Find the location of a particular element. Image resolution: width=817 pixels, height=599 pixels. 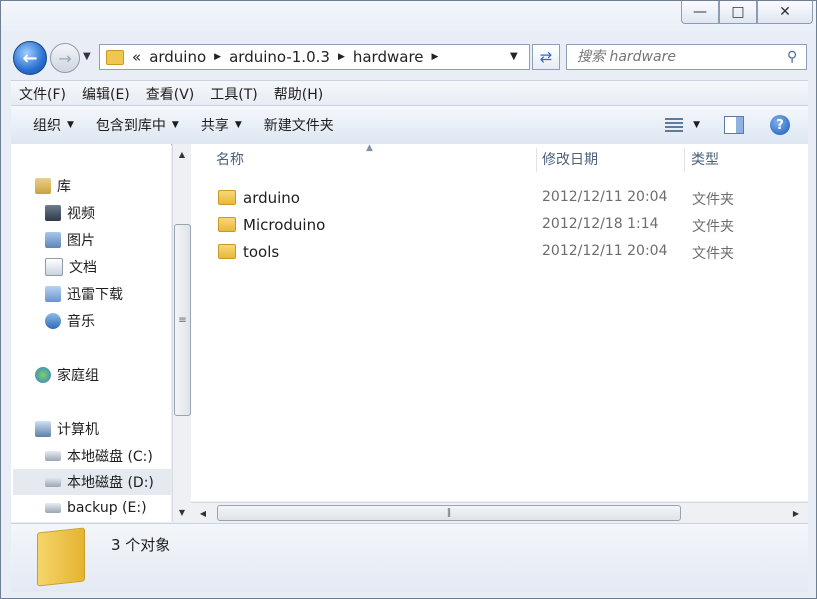

forward-button: → is located at coordinates (65, 58).